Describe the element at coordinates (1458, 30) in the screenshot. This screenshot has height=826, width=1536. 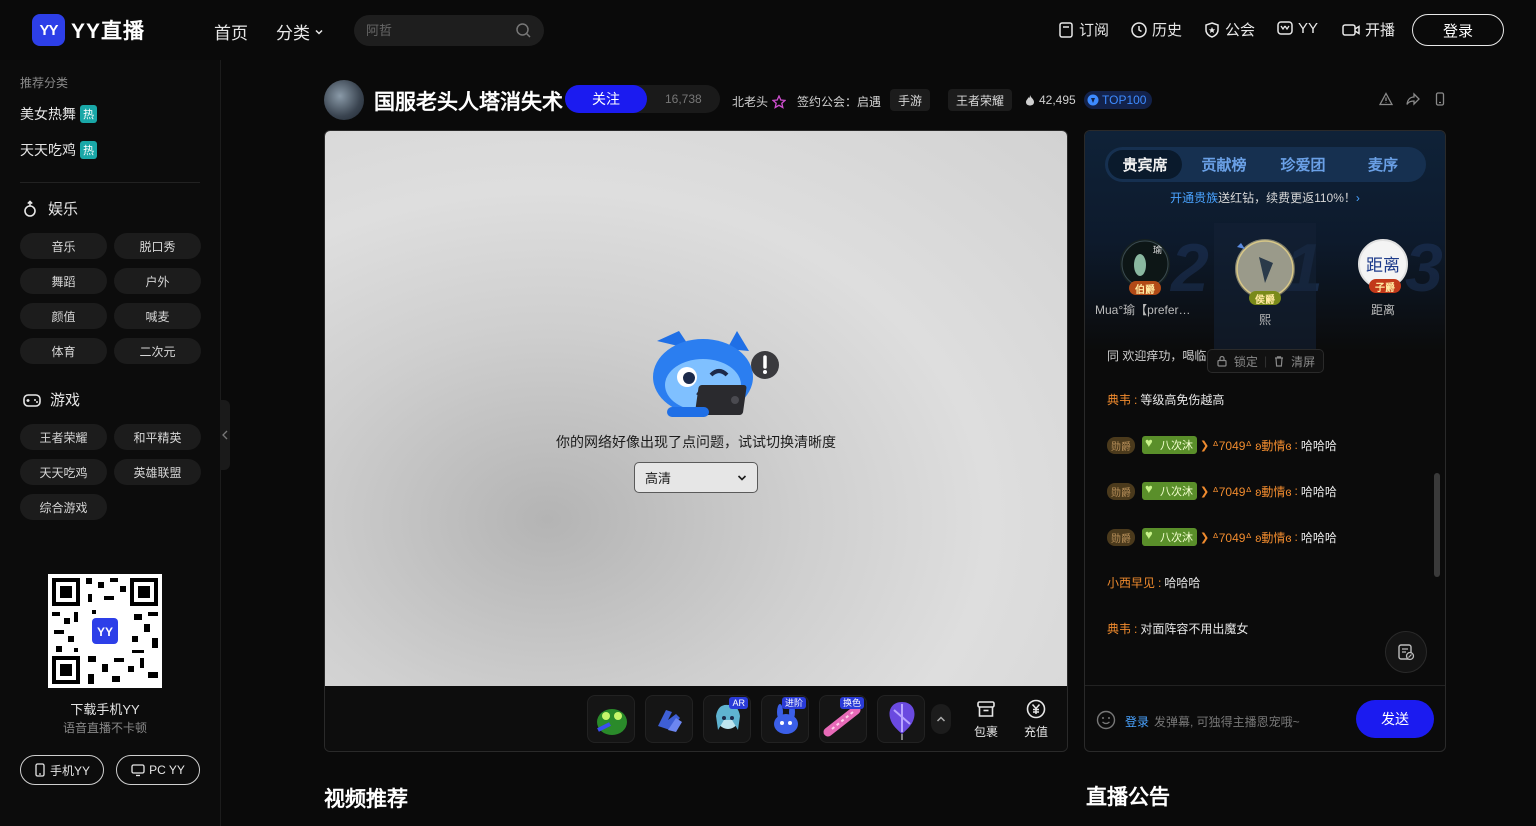
I see `login-button: 登录` at that location.